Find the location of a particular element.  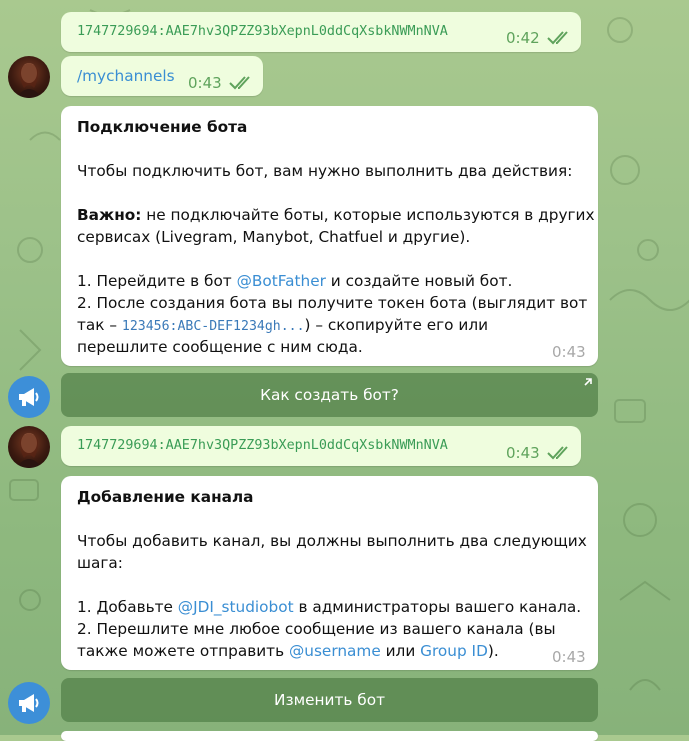

message-title: Добавление канала is located at coordinates (165, 497).